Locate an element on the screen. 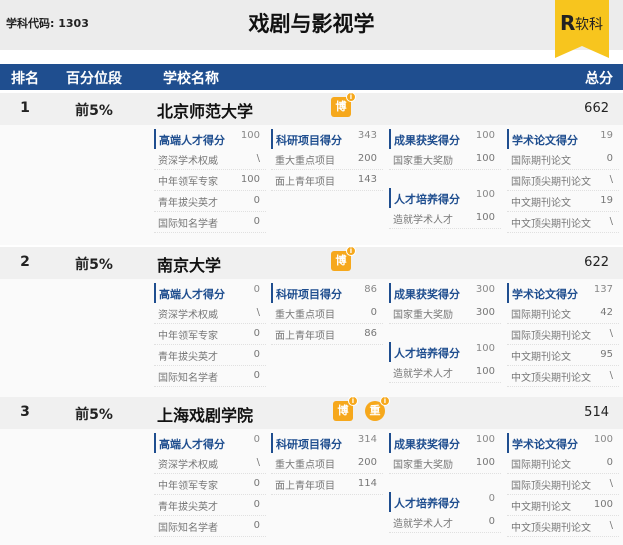  training-label: 人才培养得分 is located at coordinates (427, 199).